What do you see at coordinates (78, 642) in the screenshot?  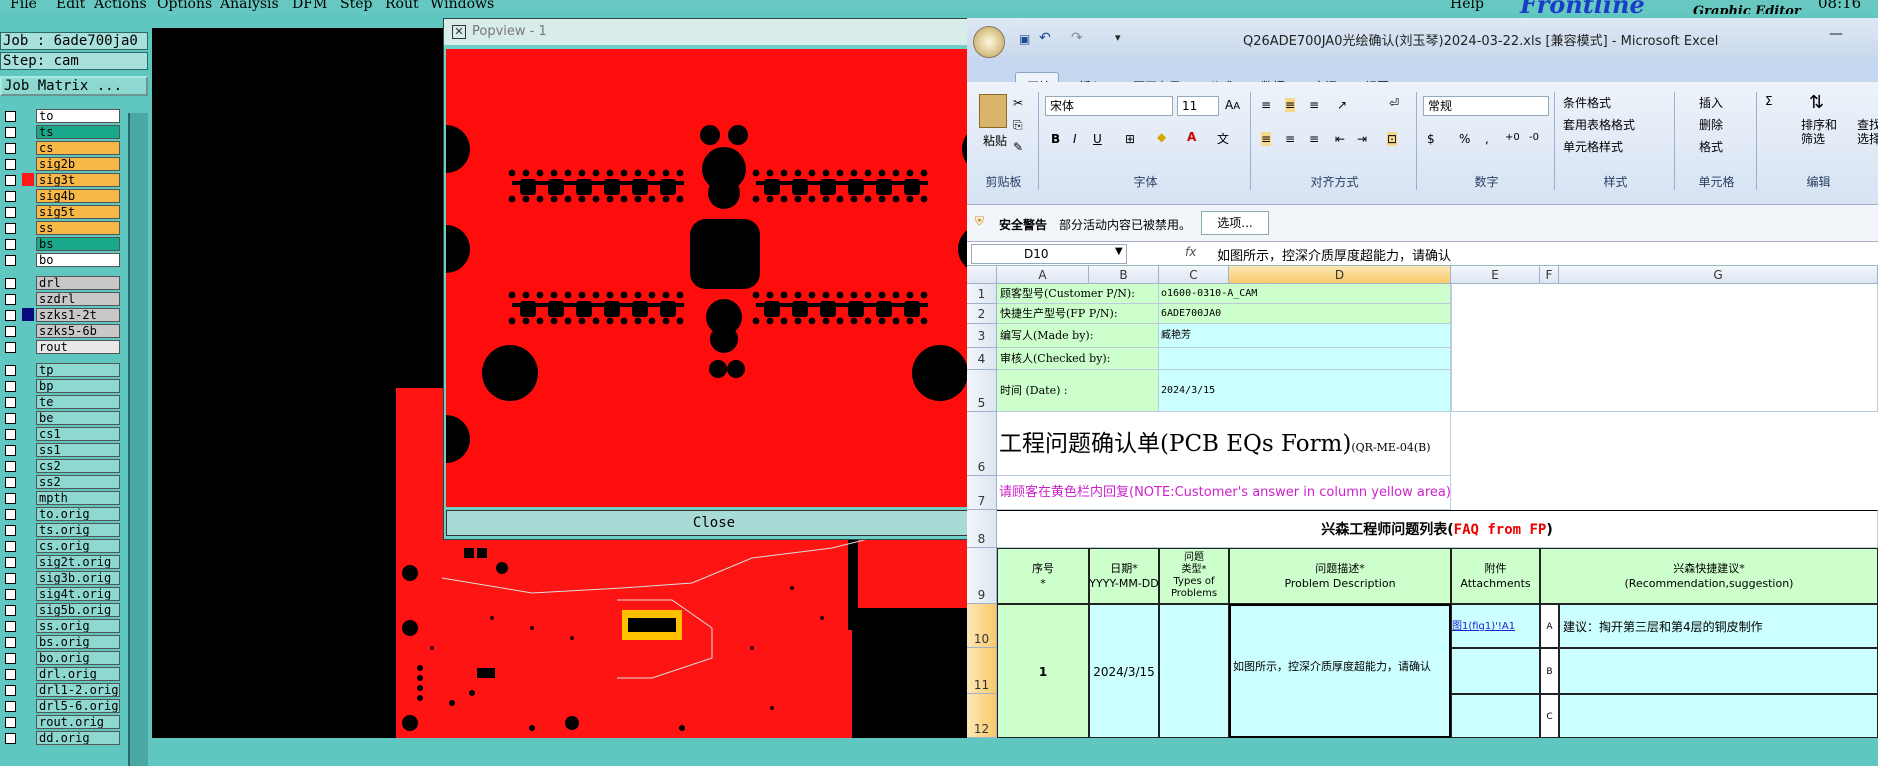 I see `layer-name: bs.orig` at bounding box center [78, 642].